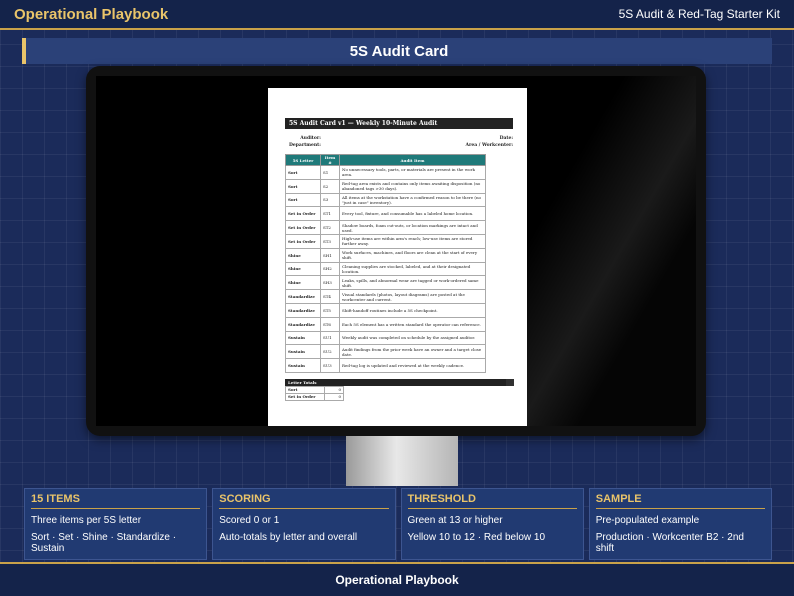  I want to click on screen-glare, so click(601, 251).